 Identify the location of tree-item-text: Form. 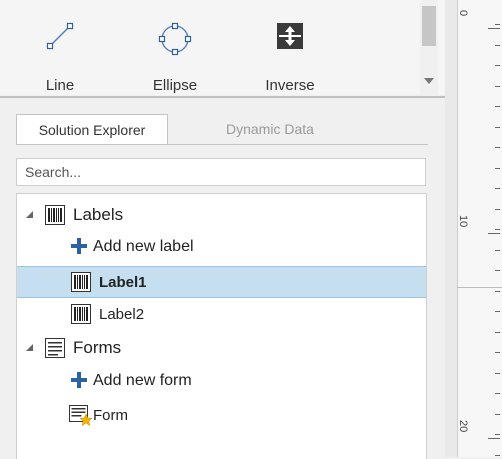
(110, 415).